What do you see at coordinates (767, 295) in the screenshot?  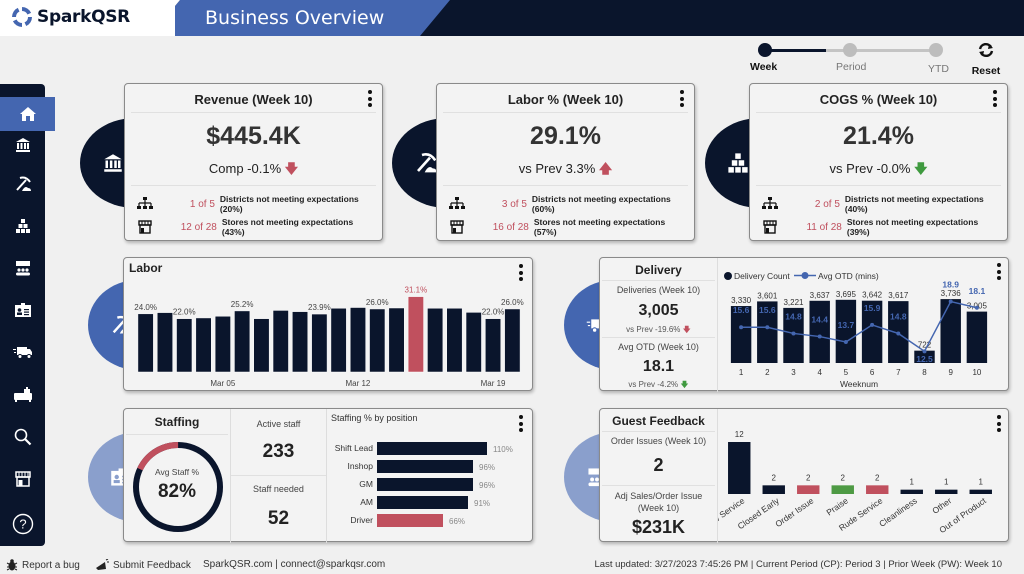 I see `delivery-bar-label: 3,601` at bounding box center [767, 295].